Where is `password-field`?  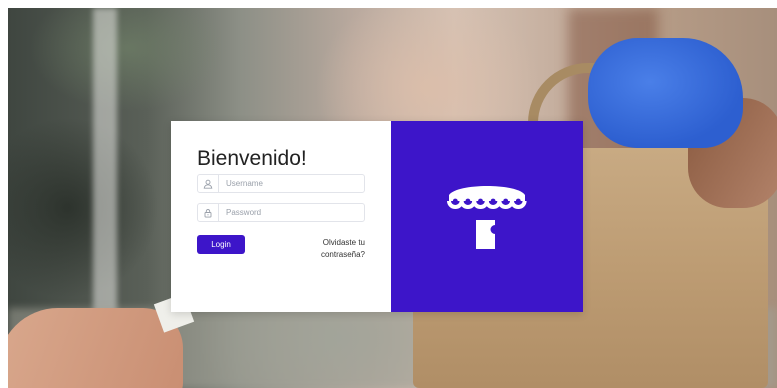
password-field is located at coordinates (281, 212).